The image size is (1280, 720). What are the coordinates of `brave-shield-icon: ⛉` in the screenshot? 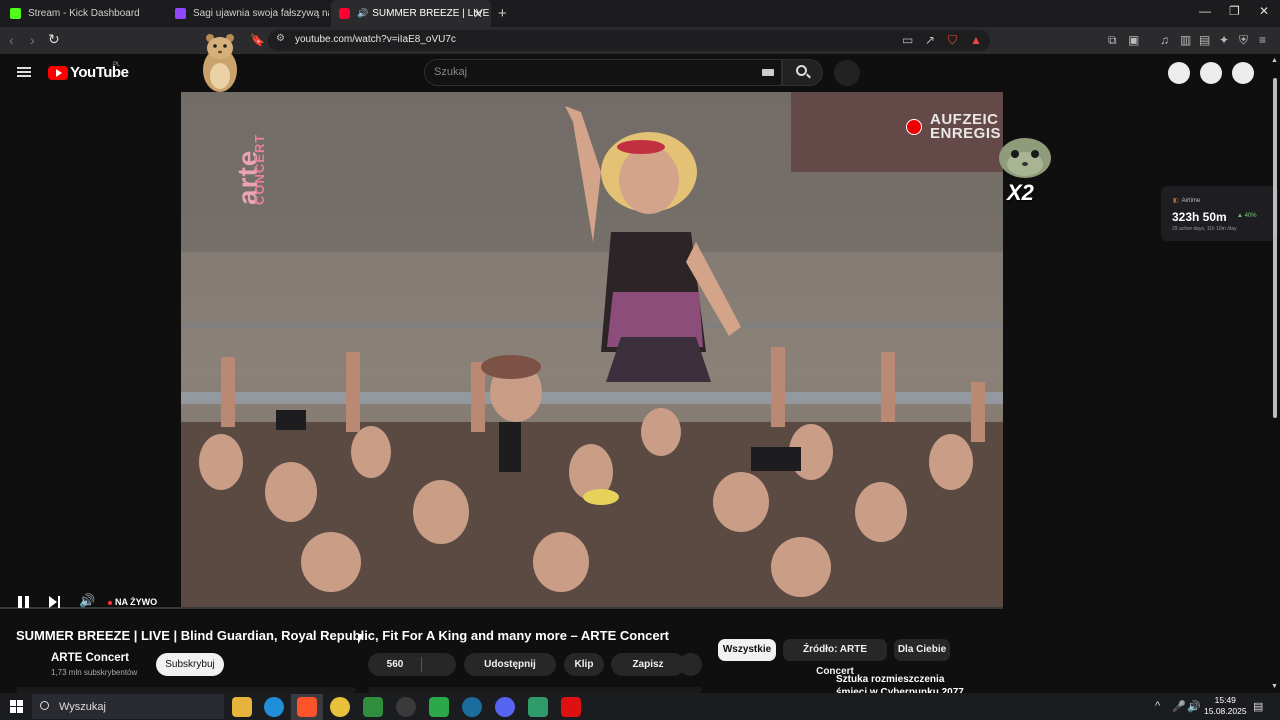 It's located at (952, 40).